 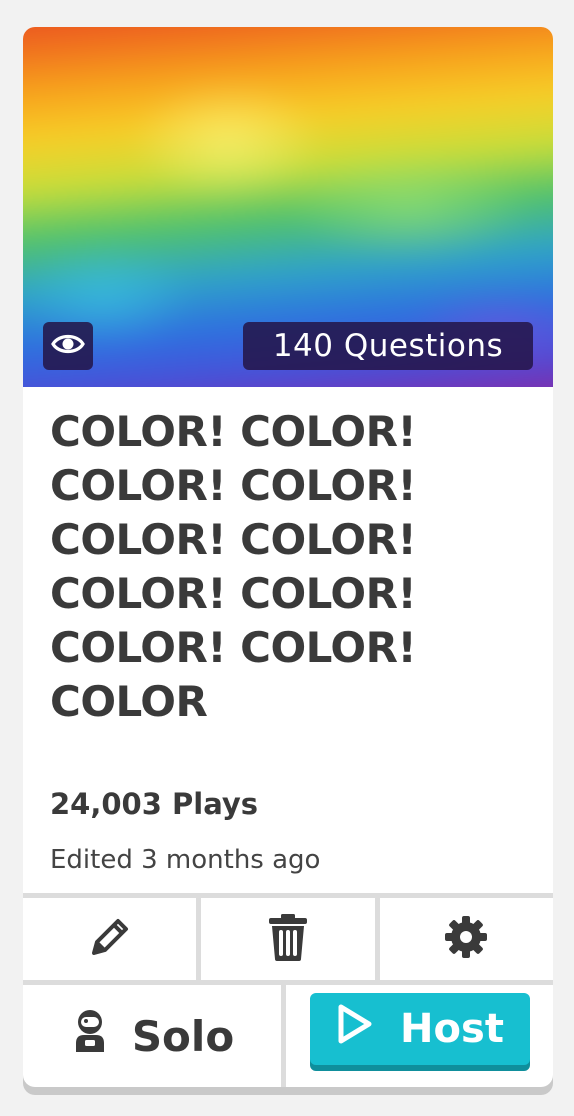 I want to click on host-container: Host, so click(x=419, y=1036).